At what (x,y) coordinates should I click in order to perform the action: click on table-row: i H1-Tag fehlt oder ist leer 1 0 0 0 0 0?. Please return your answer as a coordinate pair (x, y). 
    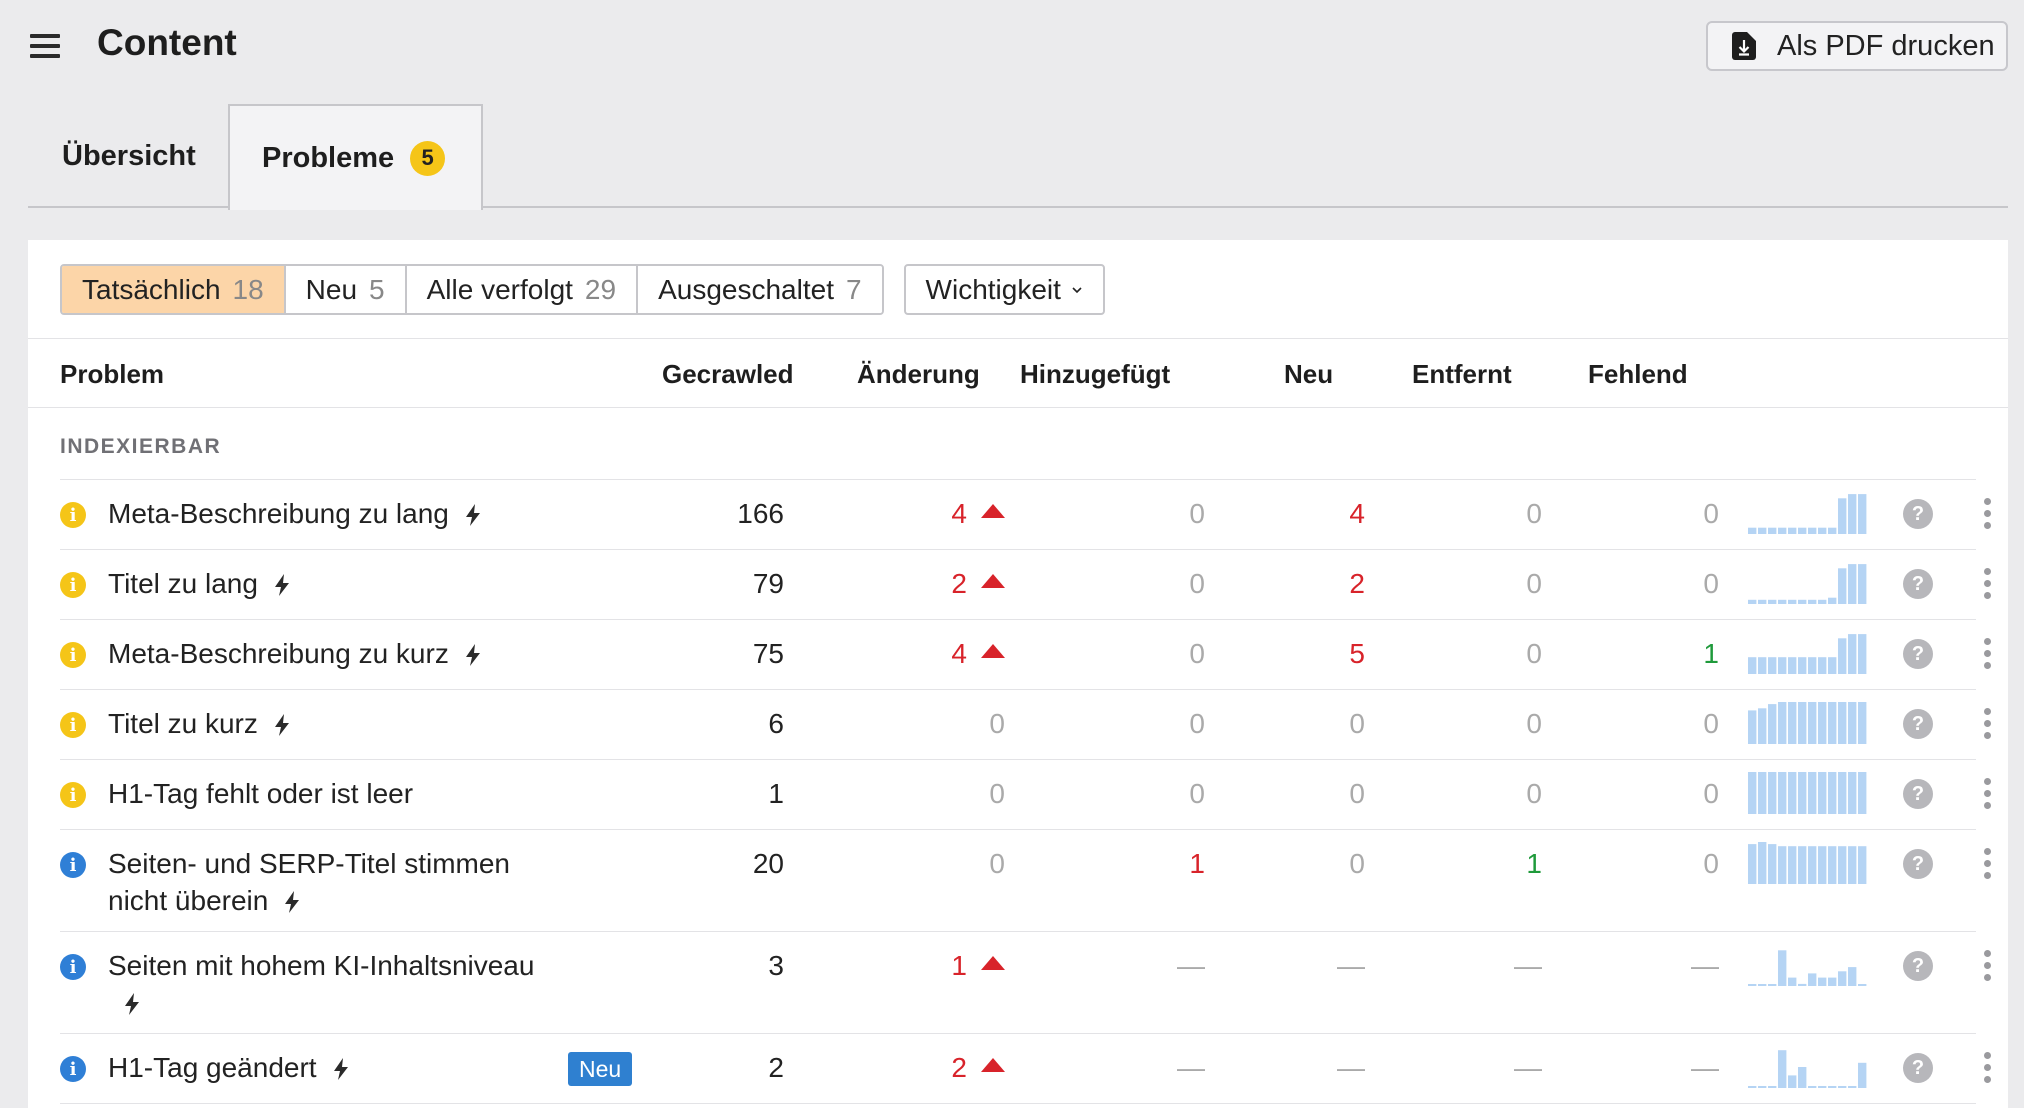
    Looking at the image, I should click on (1025, 795).